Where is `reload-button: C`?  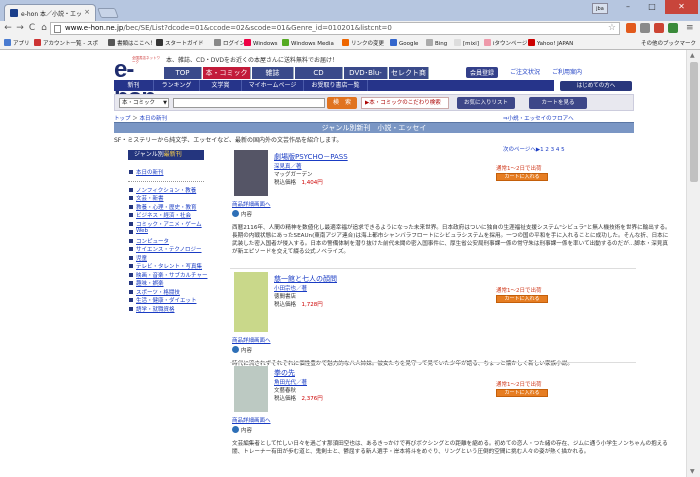 reload-button: C is located at coordinates (32, 28).